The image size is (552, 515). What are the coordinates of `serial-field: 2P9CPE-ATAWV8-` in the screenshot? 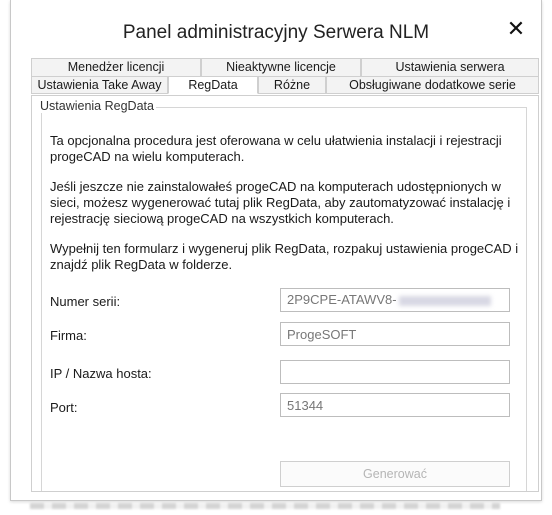 It's located at (395, 300).